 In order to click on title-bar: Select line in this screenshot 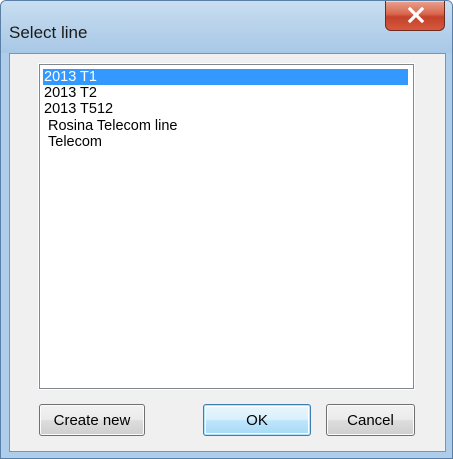, I will do `click(226, 27)`.